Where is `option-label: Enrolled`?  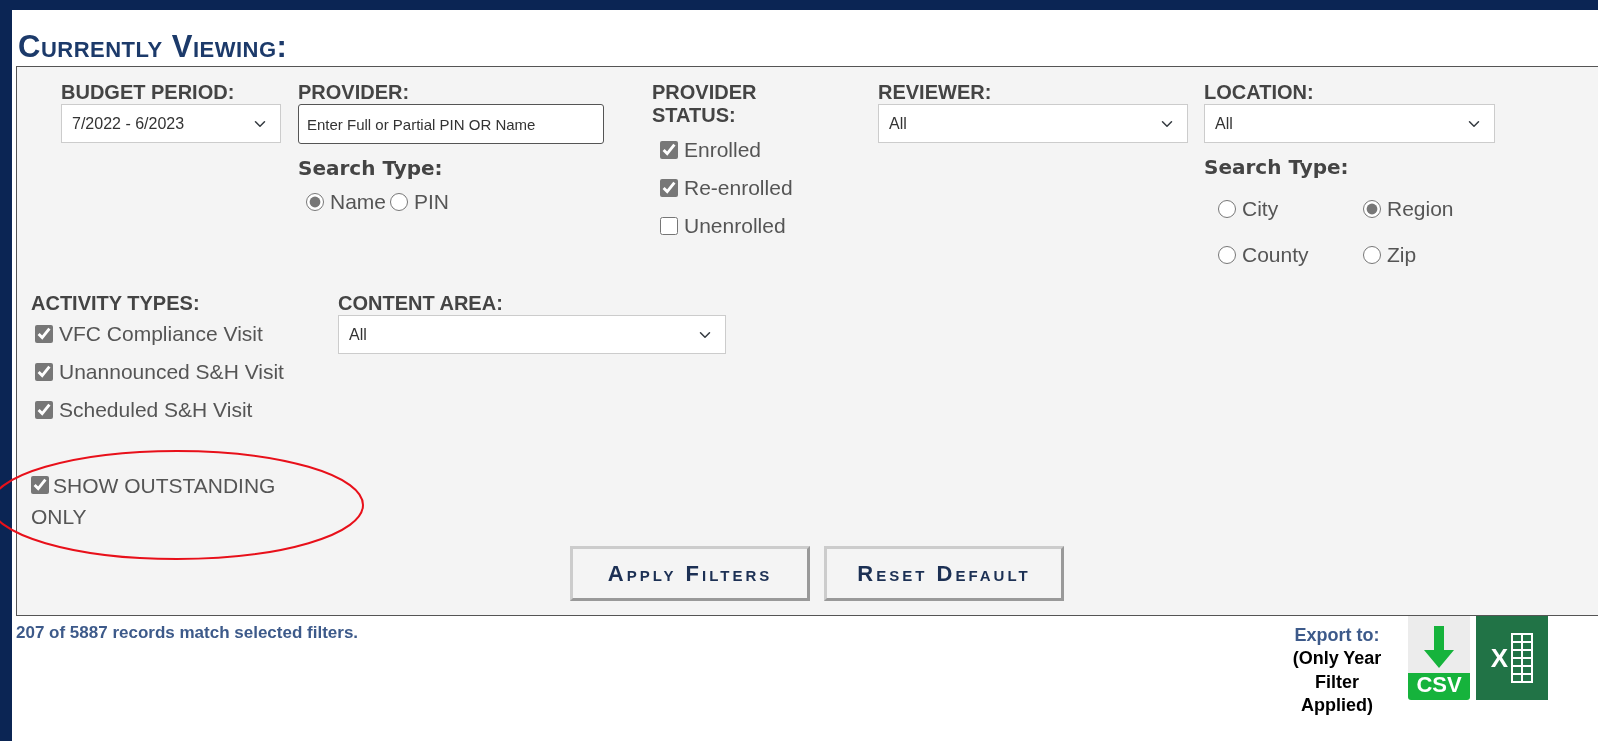
option-label: Enrolled is located at coordinates (723, 150).